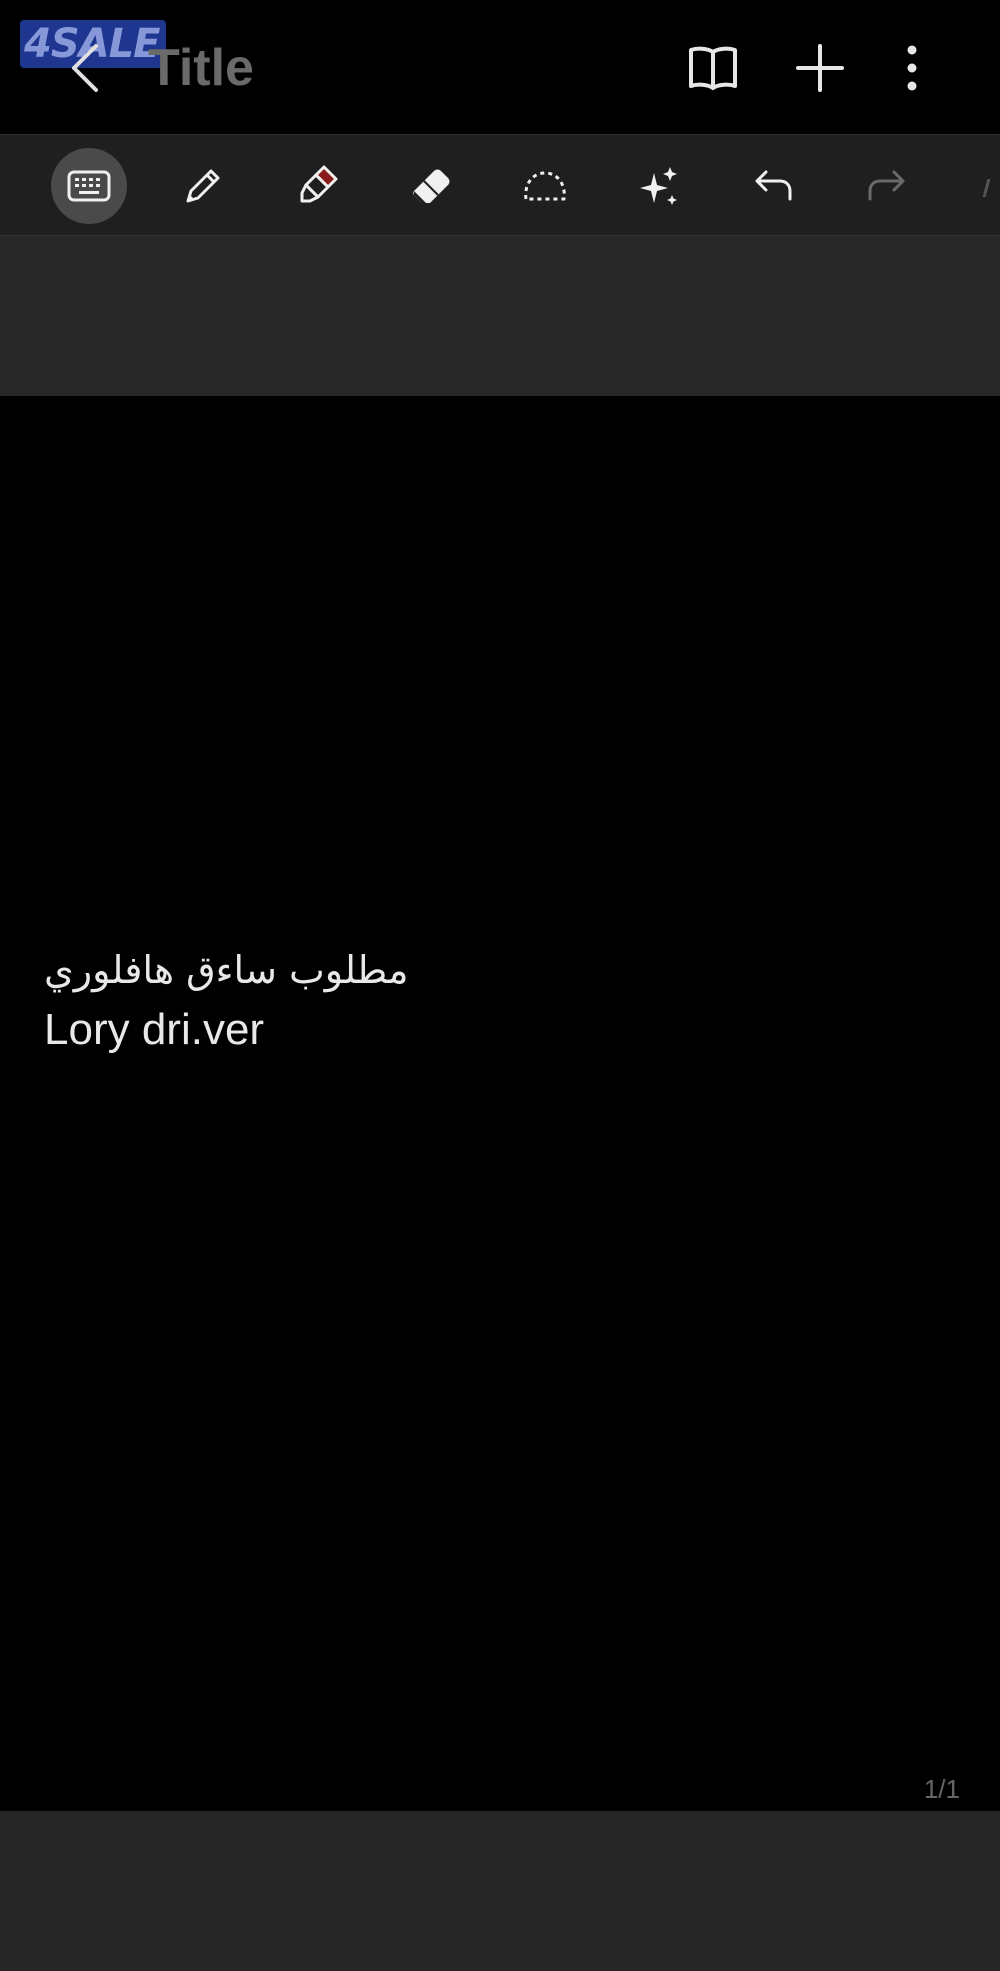 The image size is (1000, 1971). I want to click on tool-pen, so click(203, 186).